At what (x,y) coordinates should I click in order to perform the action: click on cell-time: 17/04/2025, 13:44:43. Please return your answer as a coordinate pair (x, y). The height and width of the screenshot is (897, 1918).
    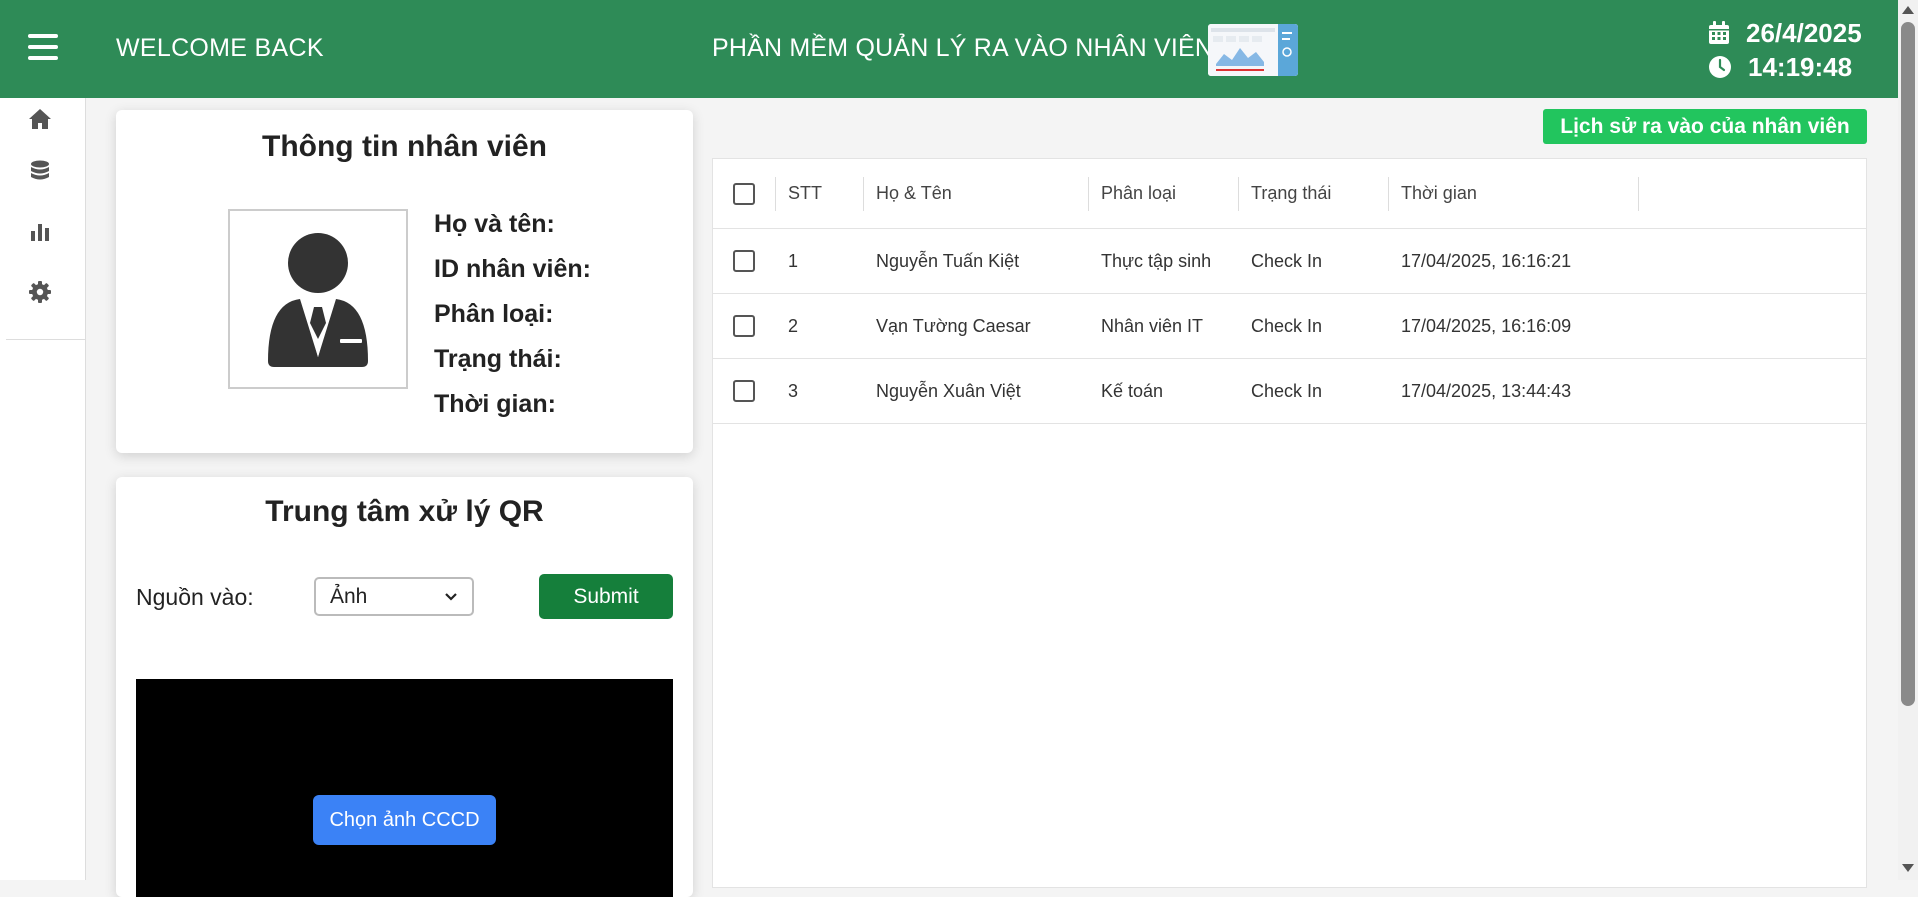
    Looking at the image, I should click on (1486, 390).